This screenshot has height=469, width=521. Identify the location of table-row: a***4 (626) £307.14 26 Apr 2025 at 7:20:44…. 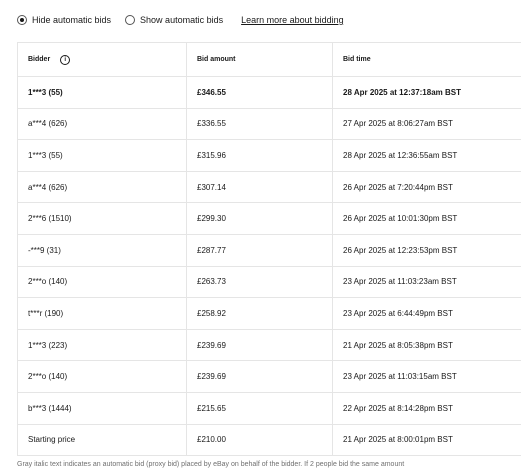
(269, 187).